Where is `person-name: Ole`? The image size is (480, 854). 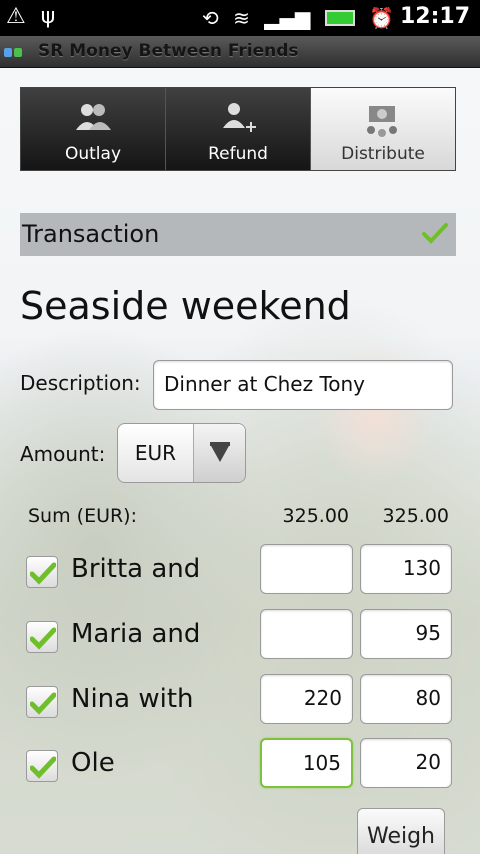
person-name: Ole is located at coordinates (93, 763).